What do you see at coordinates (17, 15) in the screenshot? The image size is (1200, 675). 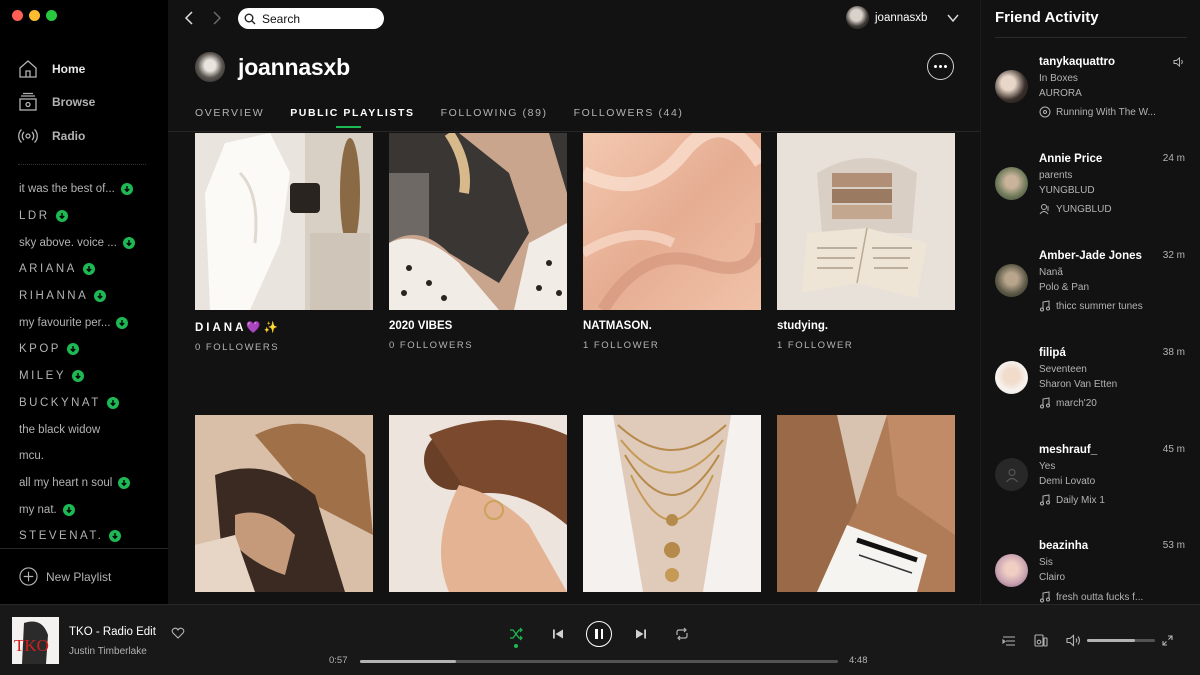 I see `close-window-button` at bounding box center [17, 15].